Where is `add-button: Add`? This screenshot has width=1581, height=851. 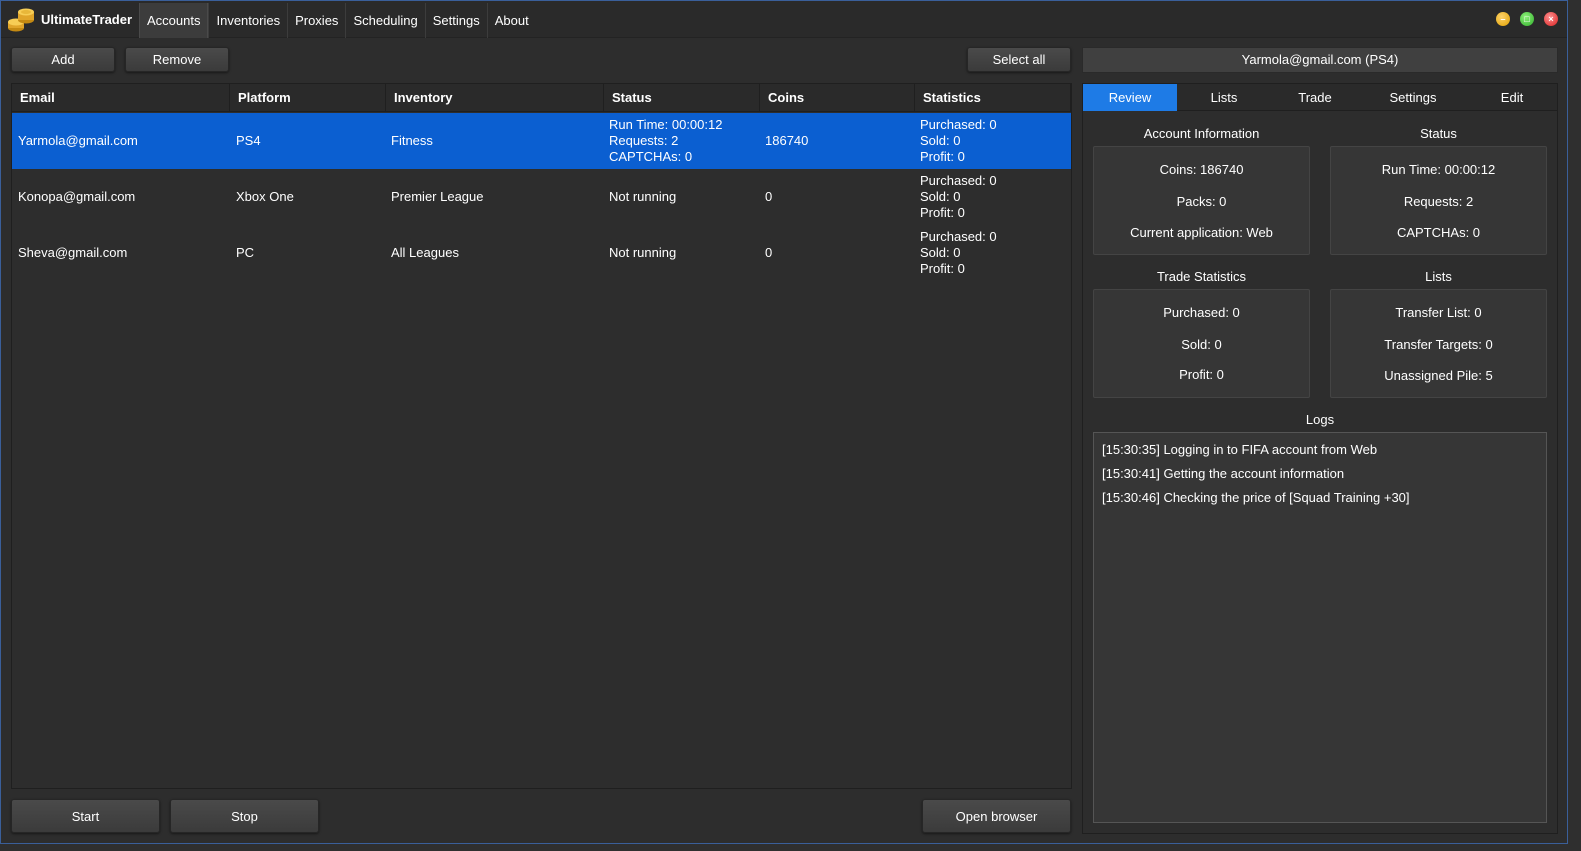 add-button: Add is located at coordinates (63, 59).